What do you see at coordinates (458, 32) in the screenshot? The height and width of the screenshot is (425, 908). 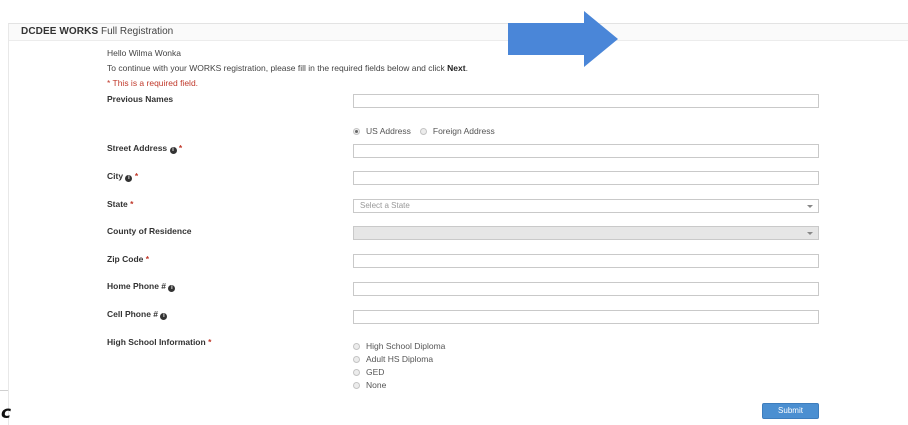 I see `panel-header: DCDEE WORKS Full Registration` at bounding box center [458, 32].